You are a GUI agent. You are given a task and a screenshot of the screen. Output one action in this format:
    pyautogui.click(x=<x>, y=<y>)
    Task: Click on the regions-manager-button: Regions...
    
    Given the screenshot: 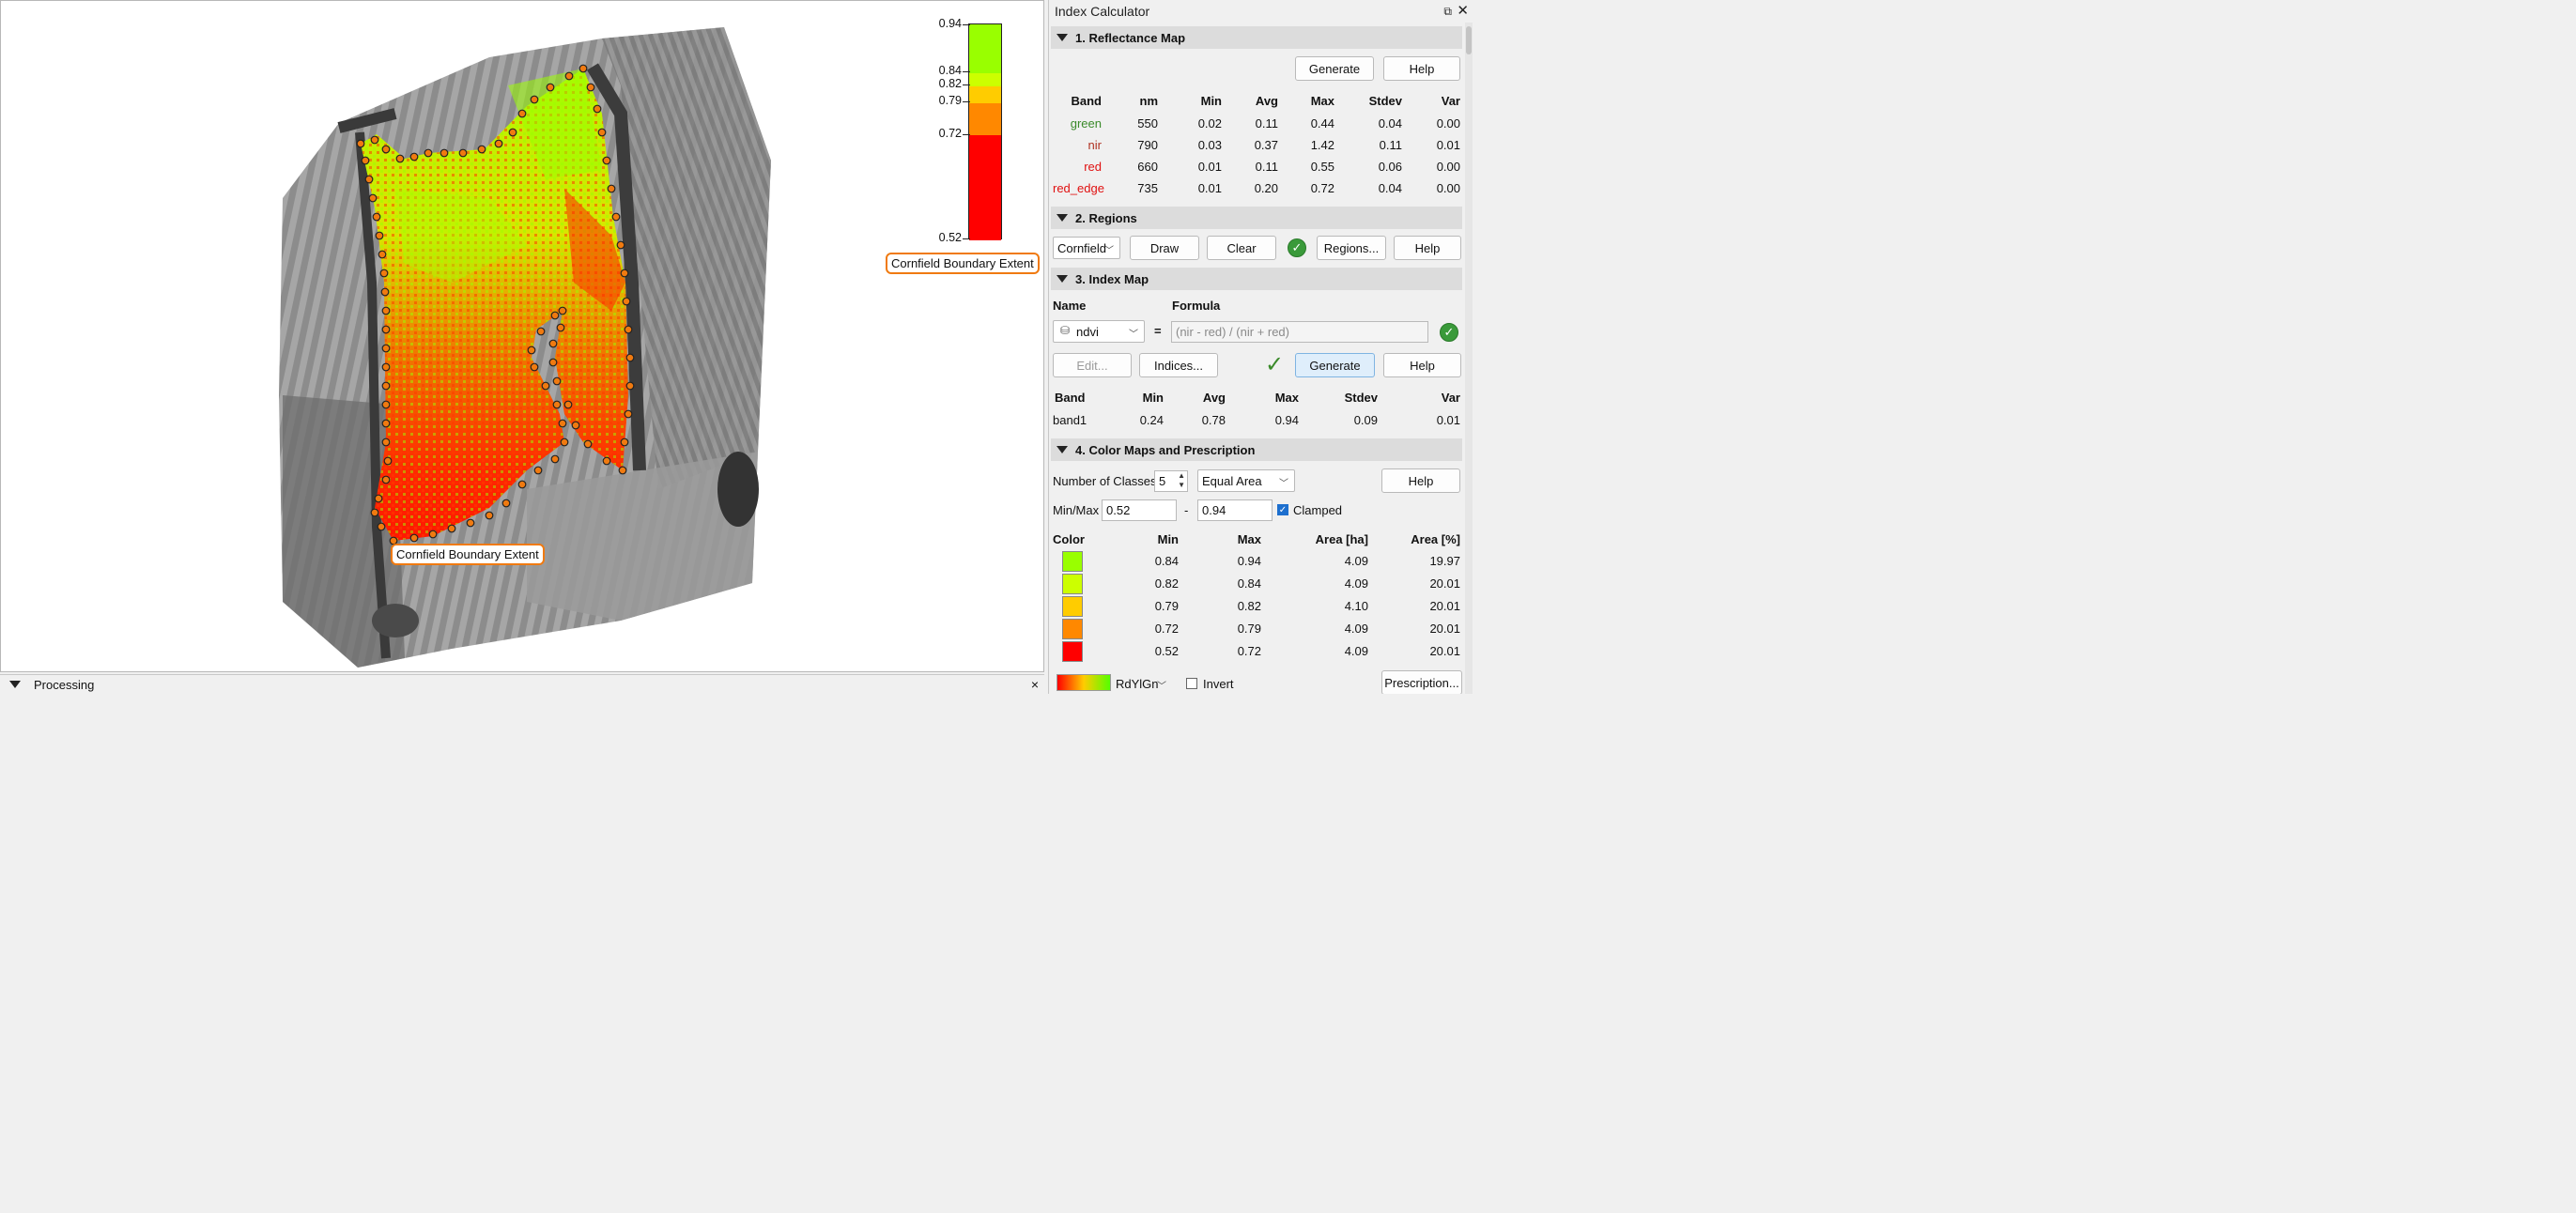 What is the action you would take?
    pyautogui.click(x=1351, y=248)
    